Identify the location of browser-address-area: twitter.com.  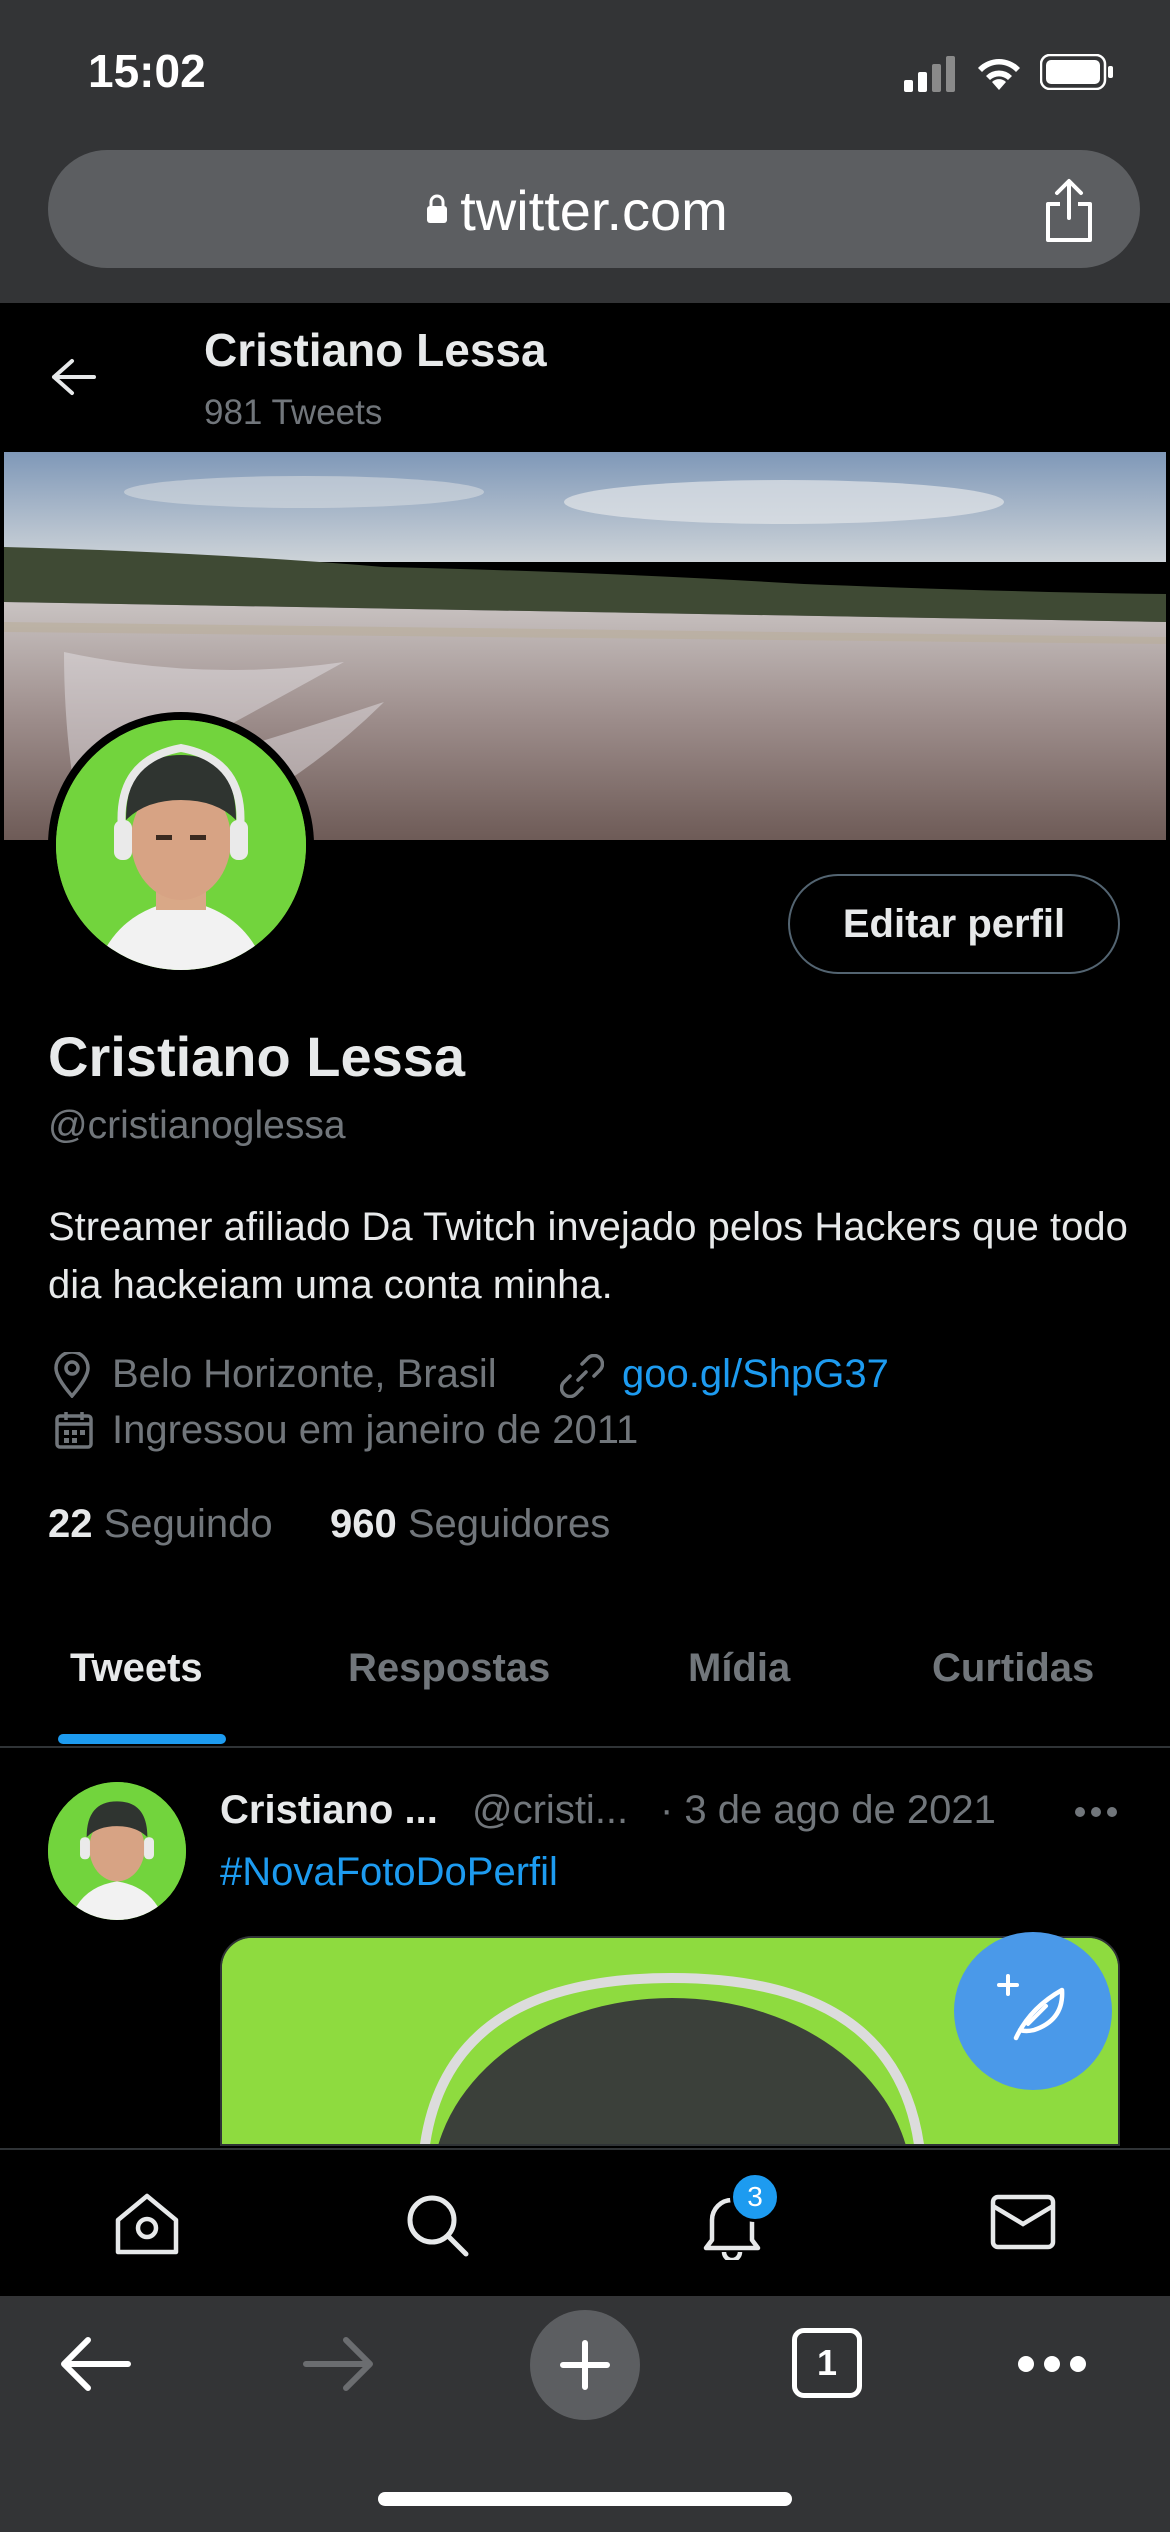
(585, 226).